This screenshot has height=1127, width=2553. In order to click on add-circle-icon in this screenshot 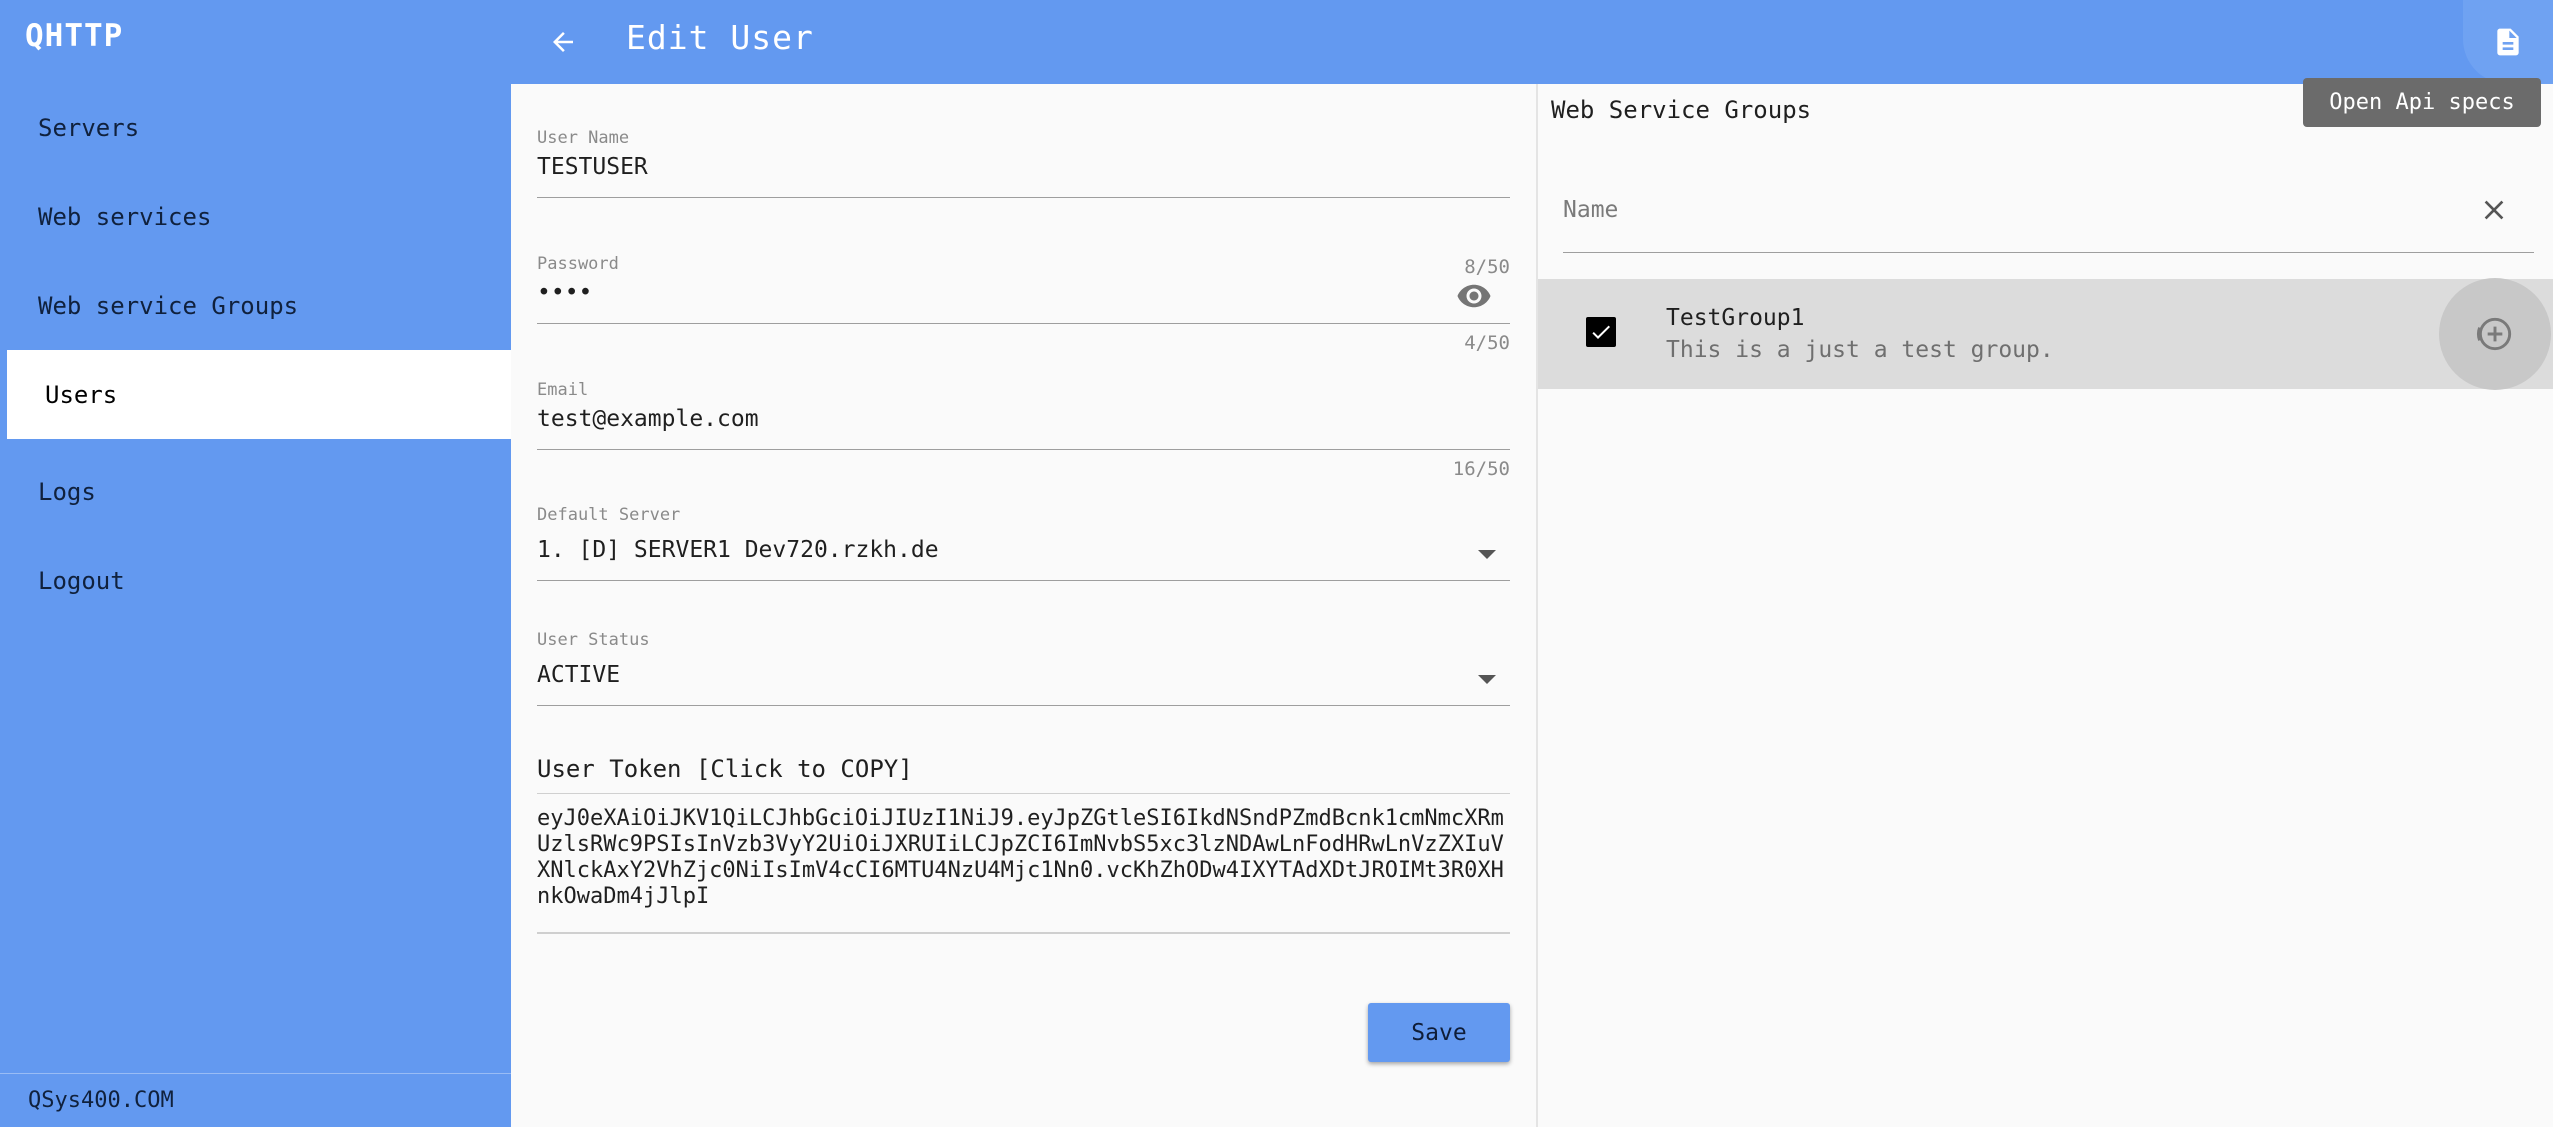, I will do `click(2494, 334)`.